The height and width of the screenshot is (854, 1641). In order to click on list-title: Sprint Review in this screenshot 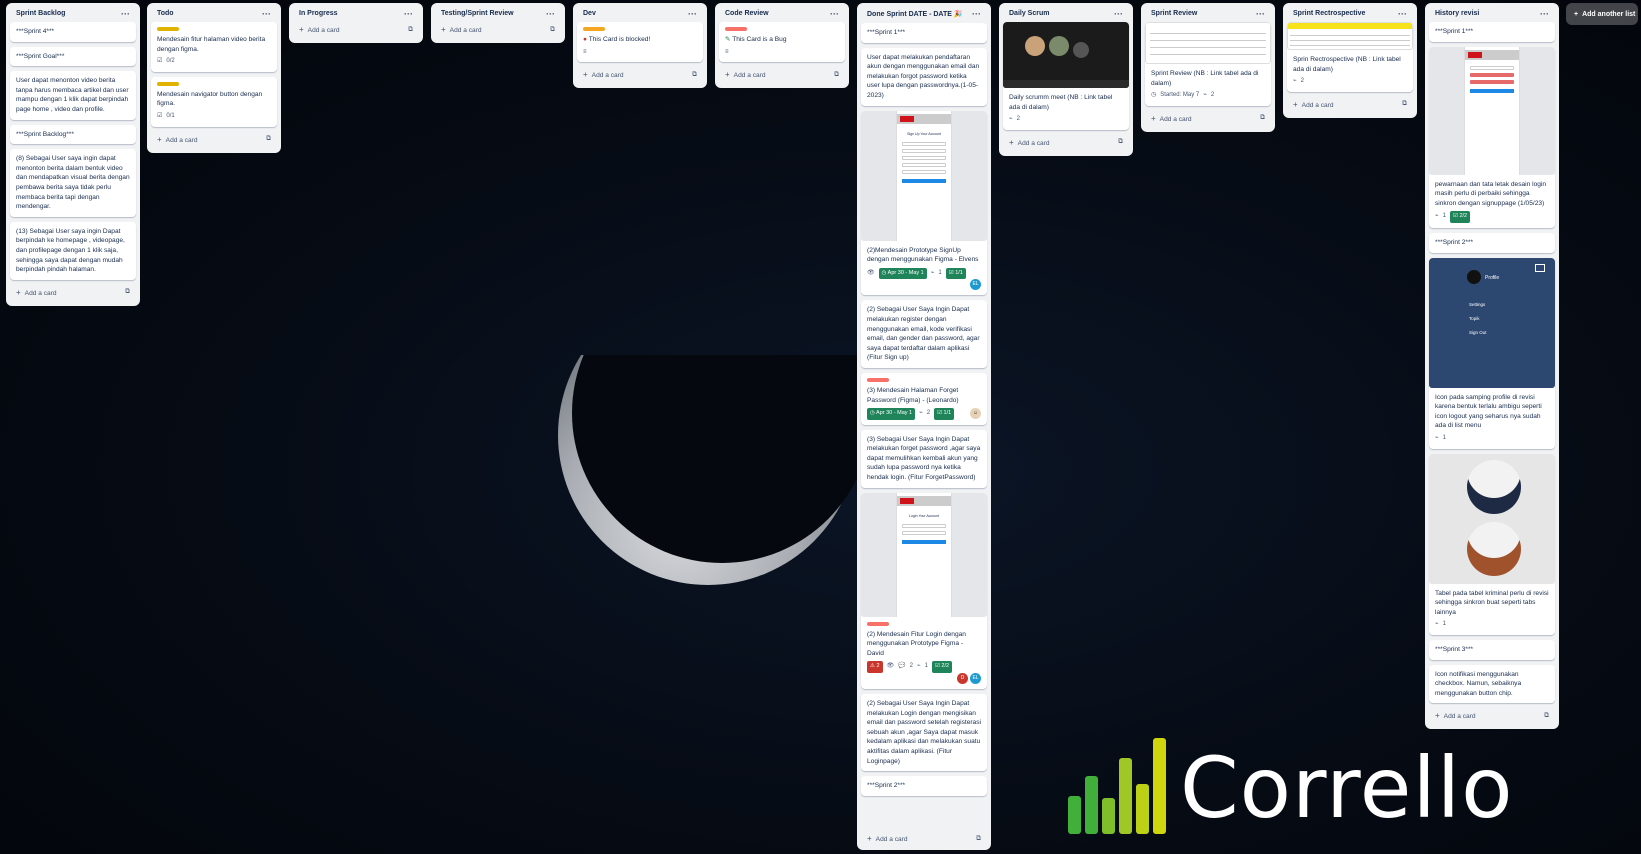, I will do `click(1174, 13)`.